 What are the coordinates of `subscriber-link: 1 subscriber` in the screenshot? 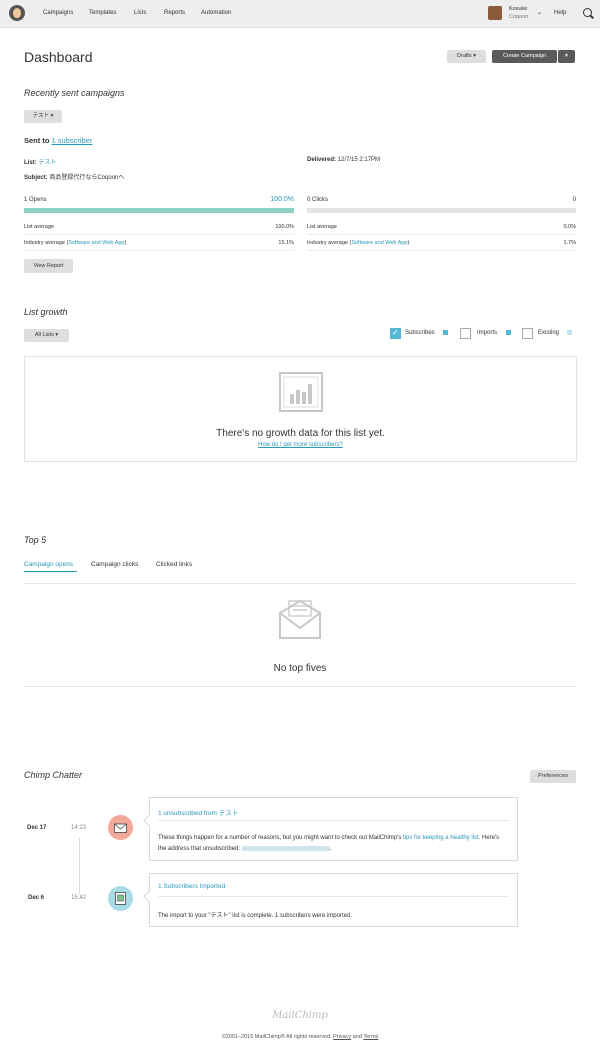 It's located at (72, 140).